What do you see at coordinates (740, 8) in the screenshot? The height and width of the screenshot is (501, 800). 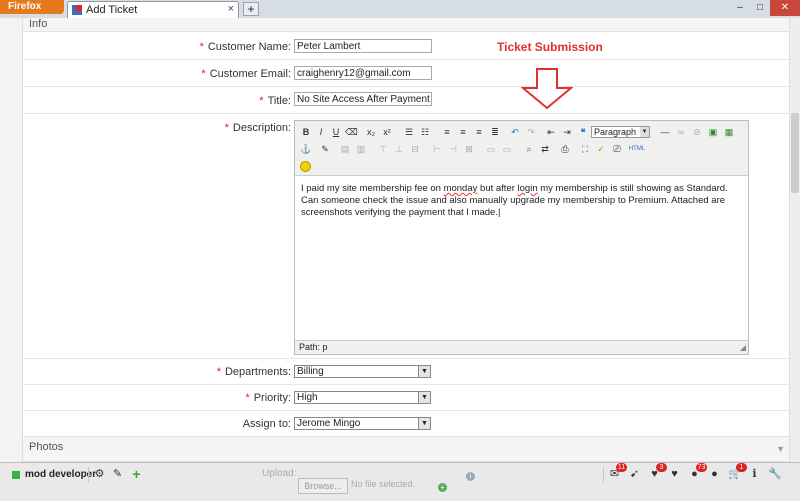 I see `minimize-icon: –` at bounding box center [740, 8].